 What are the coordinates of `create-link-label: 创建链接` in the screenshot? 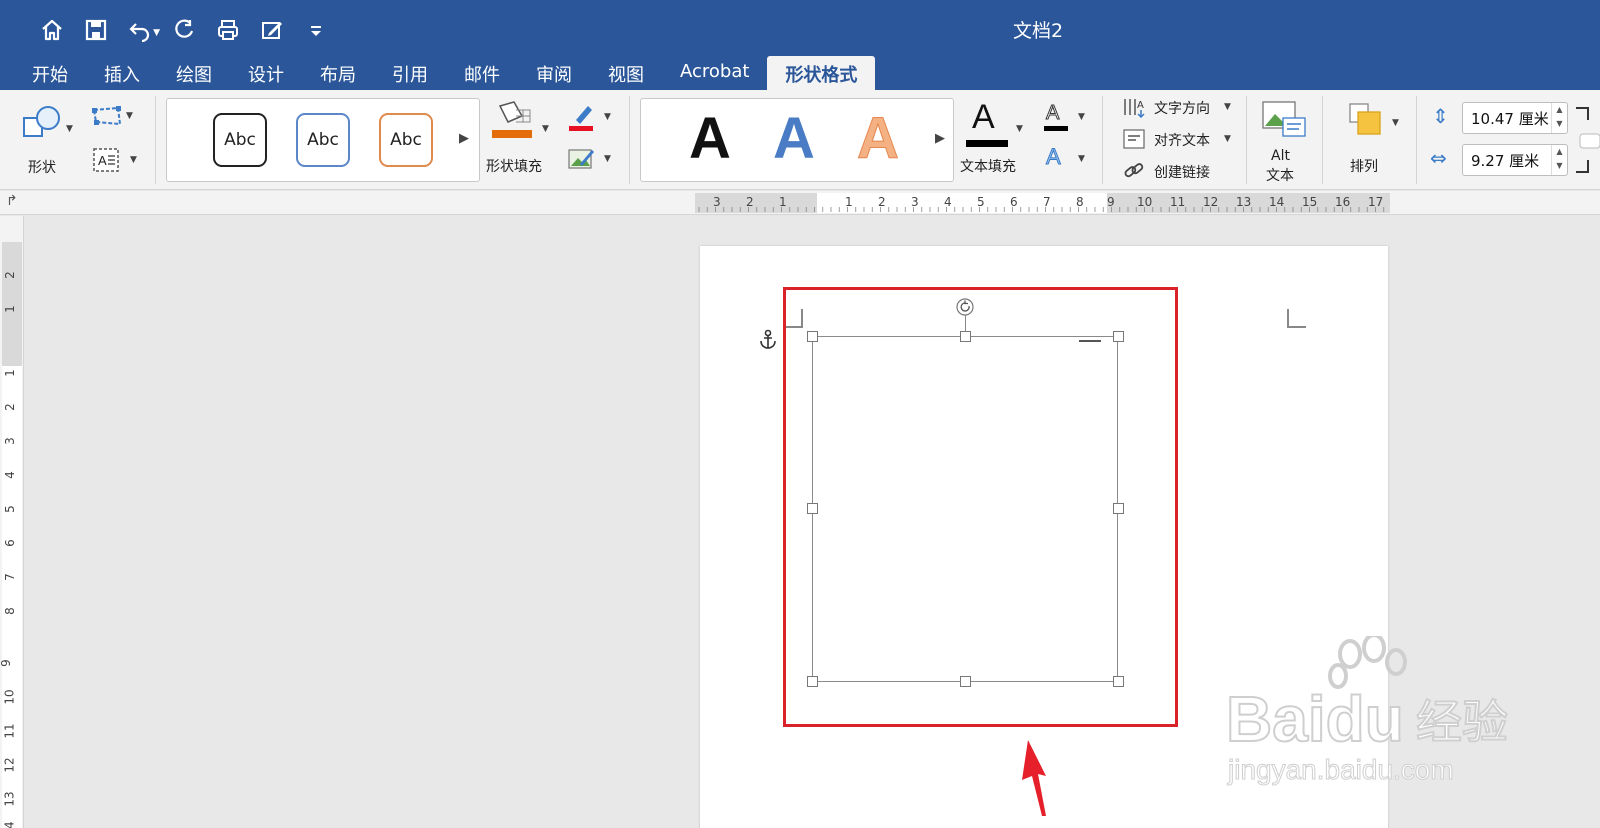 It's located at (1182, 173).